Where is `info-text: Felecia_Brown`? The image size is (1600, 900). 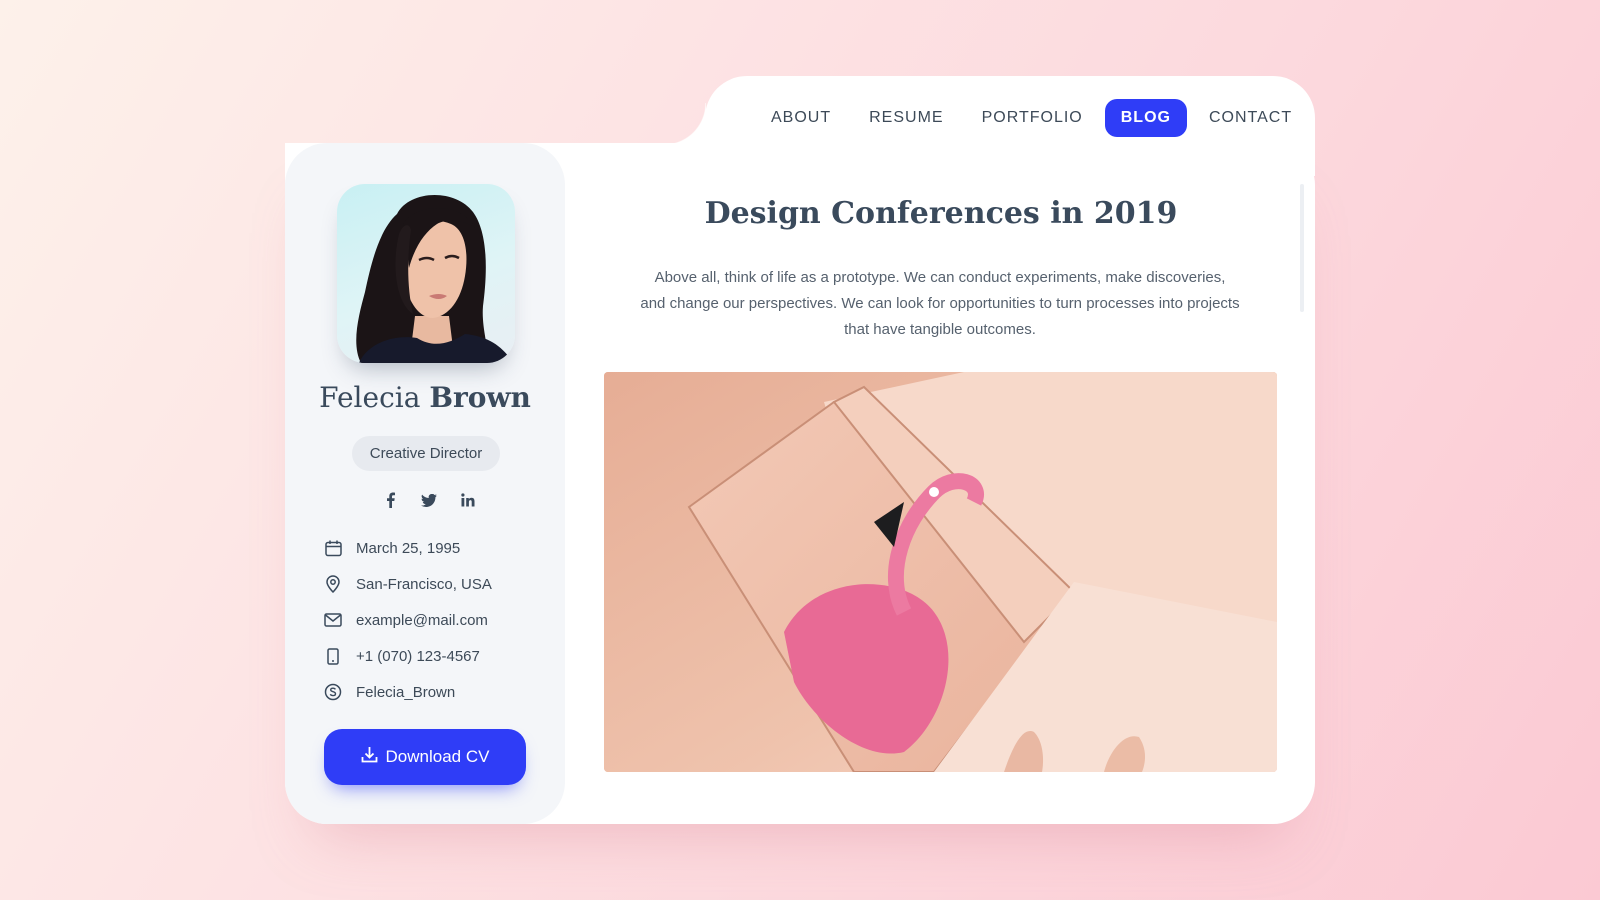
info-text: Felecia_Brown is located at coordinates (406, 692).